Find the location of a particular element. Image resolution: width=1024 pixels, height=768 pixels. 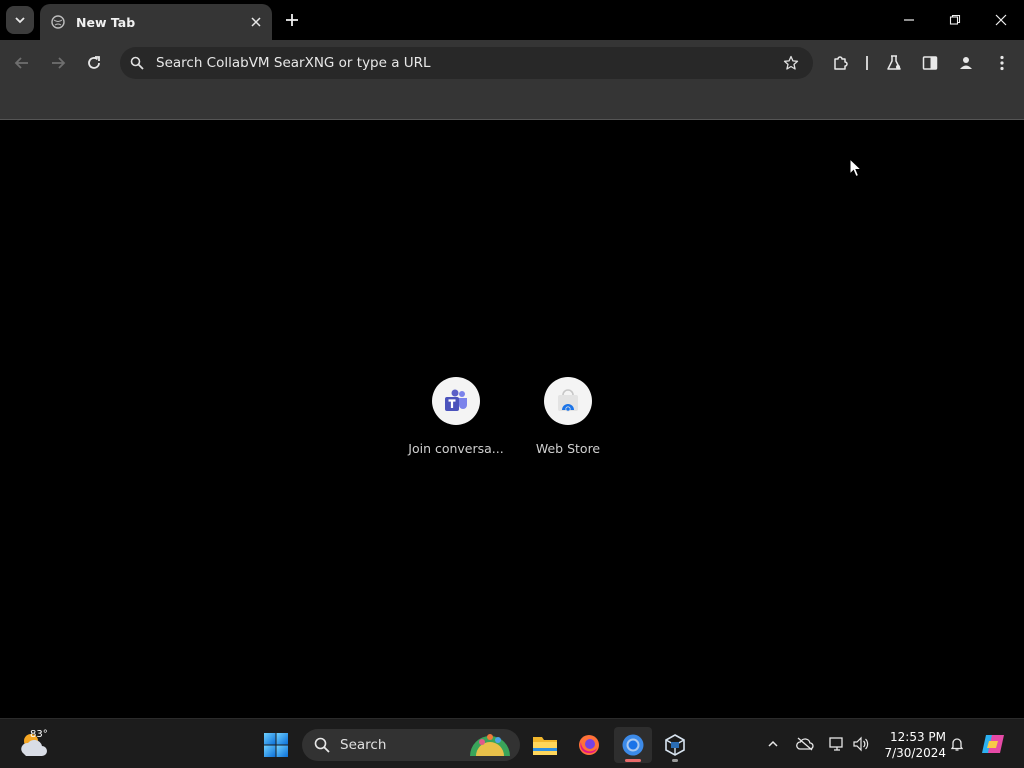

reload-icon is located at coordinates (94, 62).